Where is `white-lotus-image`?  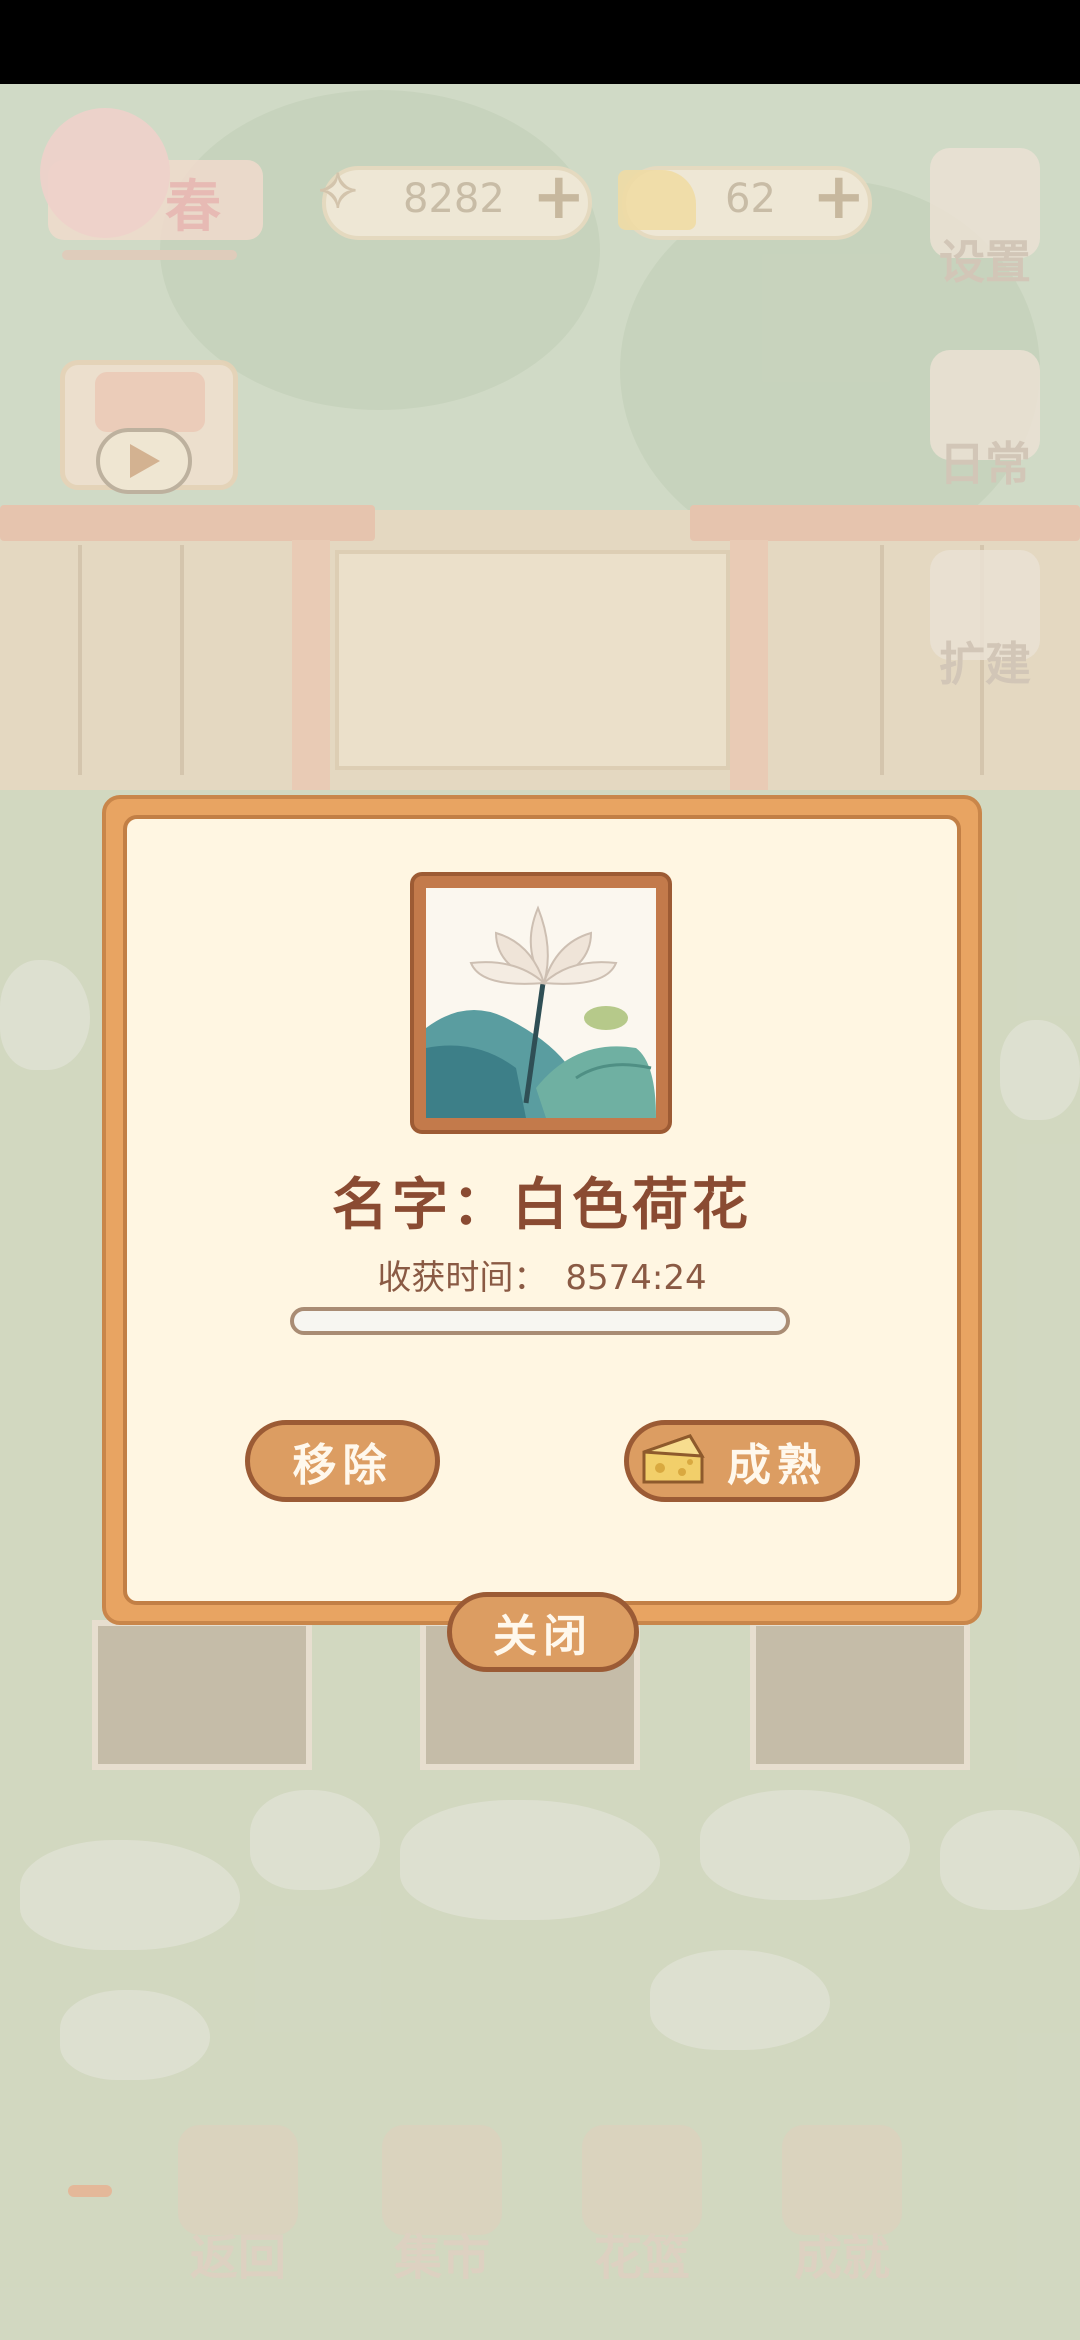
white-lotus-image is located at coordinates (541, 1003).